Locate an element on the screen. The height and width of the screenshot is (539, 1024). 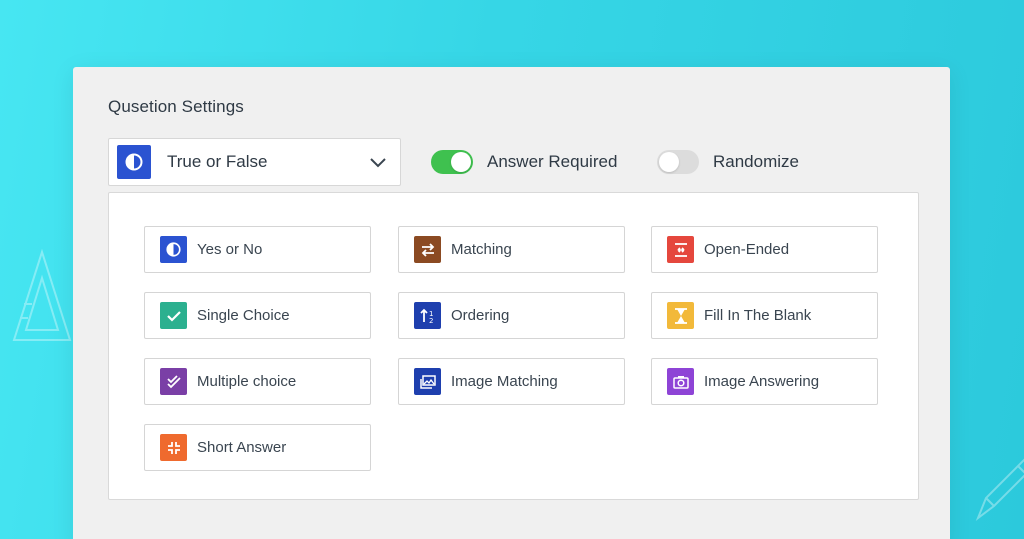
chevron-down-icon is located at coordinates (378, 163).